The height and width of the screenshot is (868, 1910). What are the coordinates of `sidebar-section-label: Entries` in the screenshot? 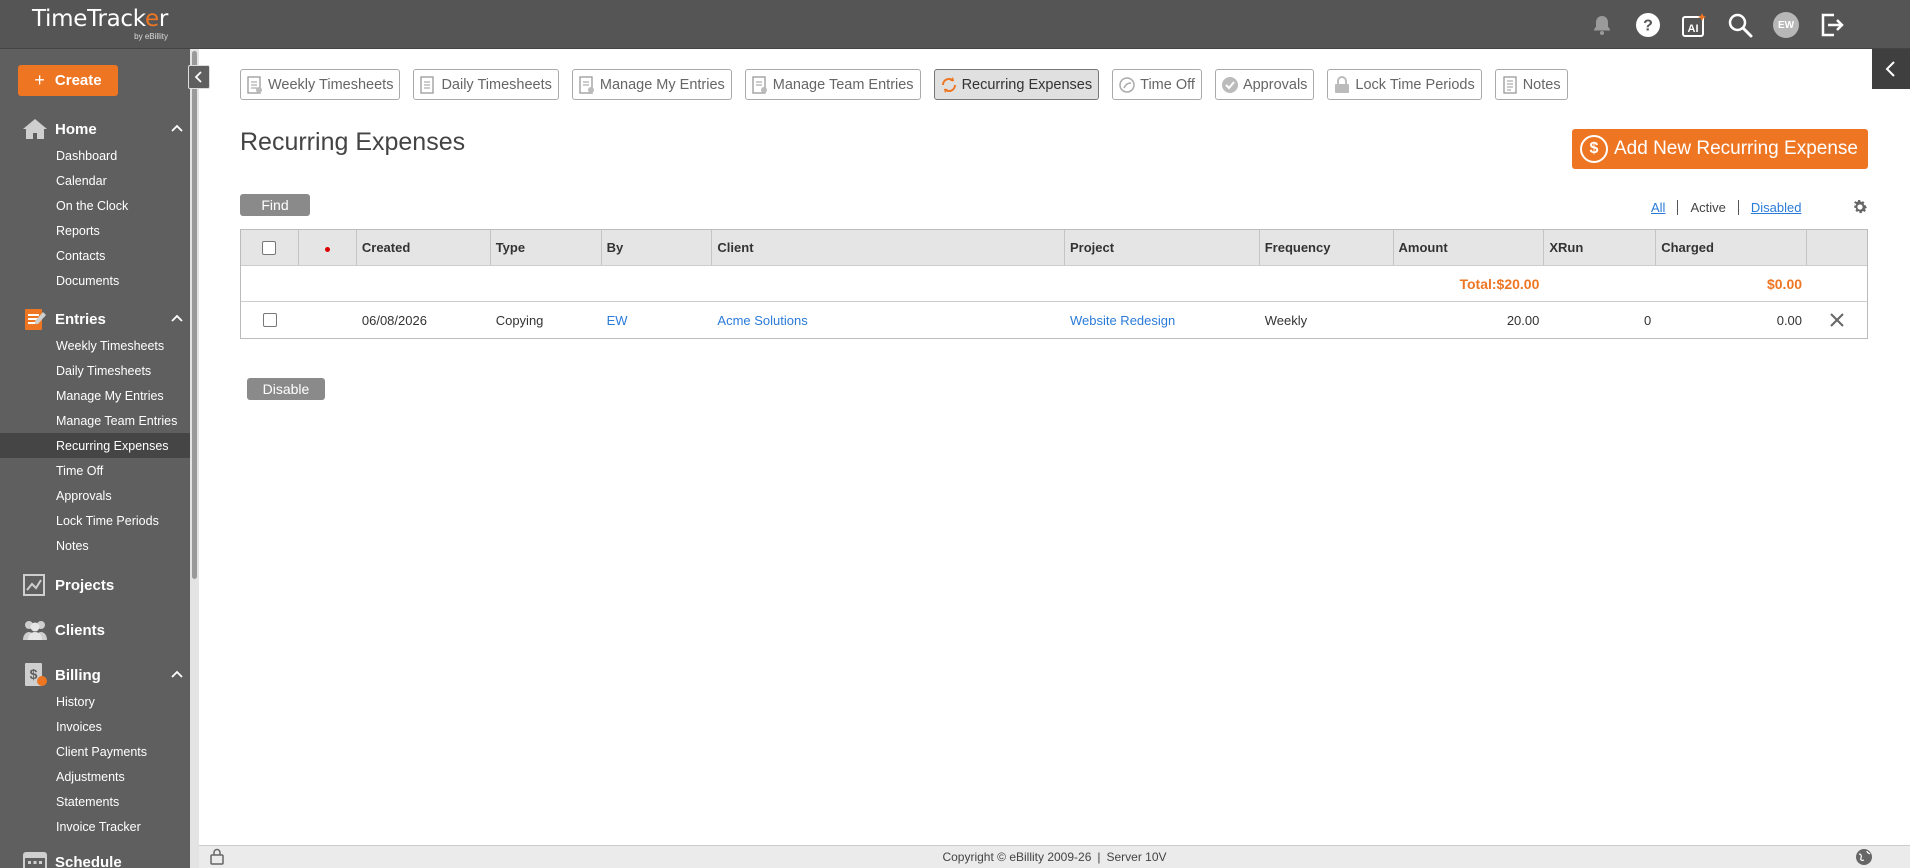 It's located at (80, 319).